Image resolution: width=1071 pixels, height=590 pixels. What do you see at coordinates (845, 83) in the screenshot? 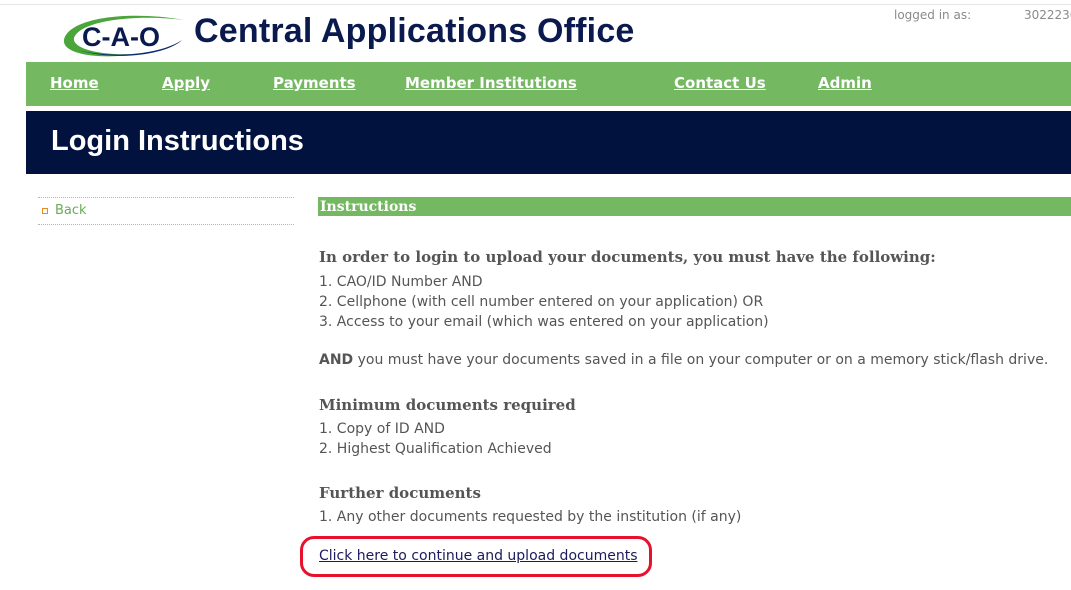
I see `nav-admin: Admin` at bounding box center [845, 83].